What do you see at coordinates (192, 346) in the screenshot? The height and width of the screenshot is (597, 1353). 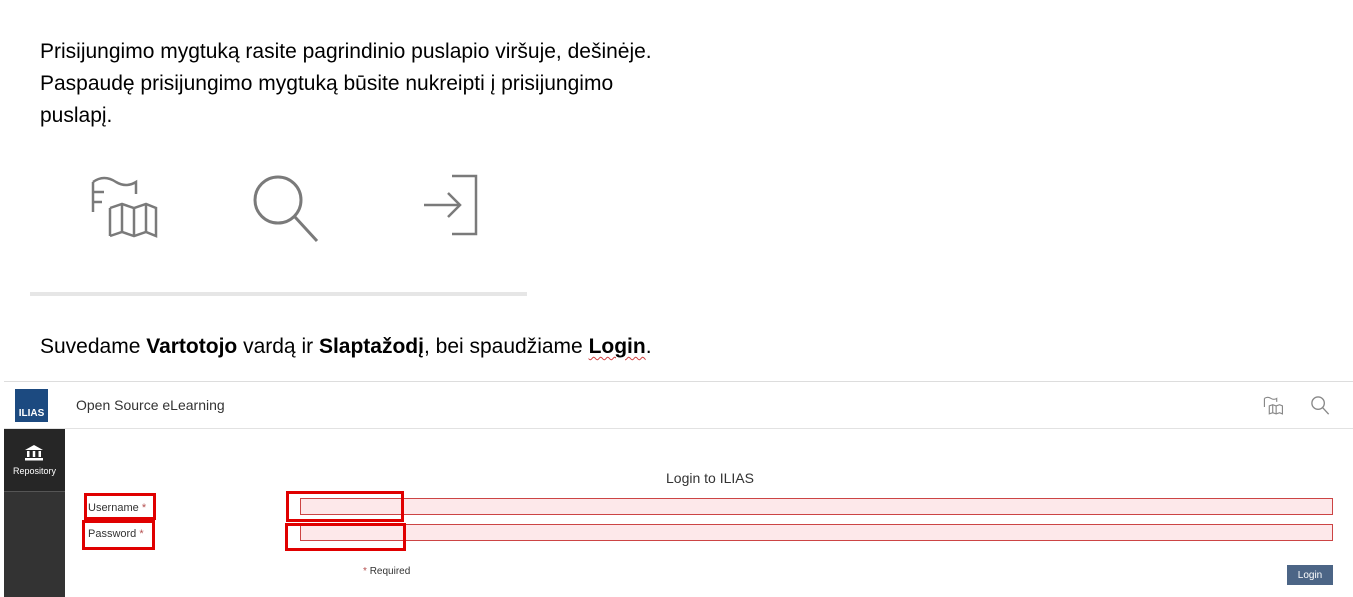 I see `step-username-term: Vartotojo` at bounding box center [192, 346].